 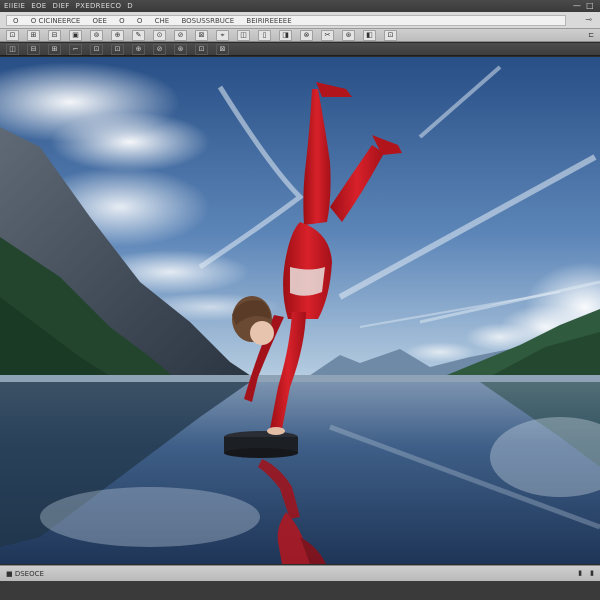 What do you see at coordinates (222, 35) in the screenshot?
I see `toolbar-button-11: ⌖` at bounding box center [222, 35].